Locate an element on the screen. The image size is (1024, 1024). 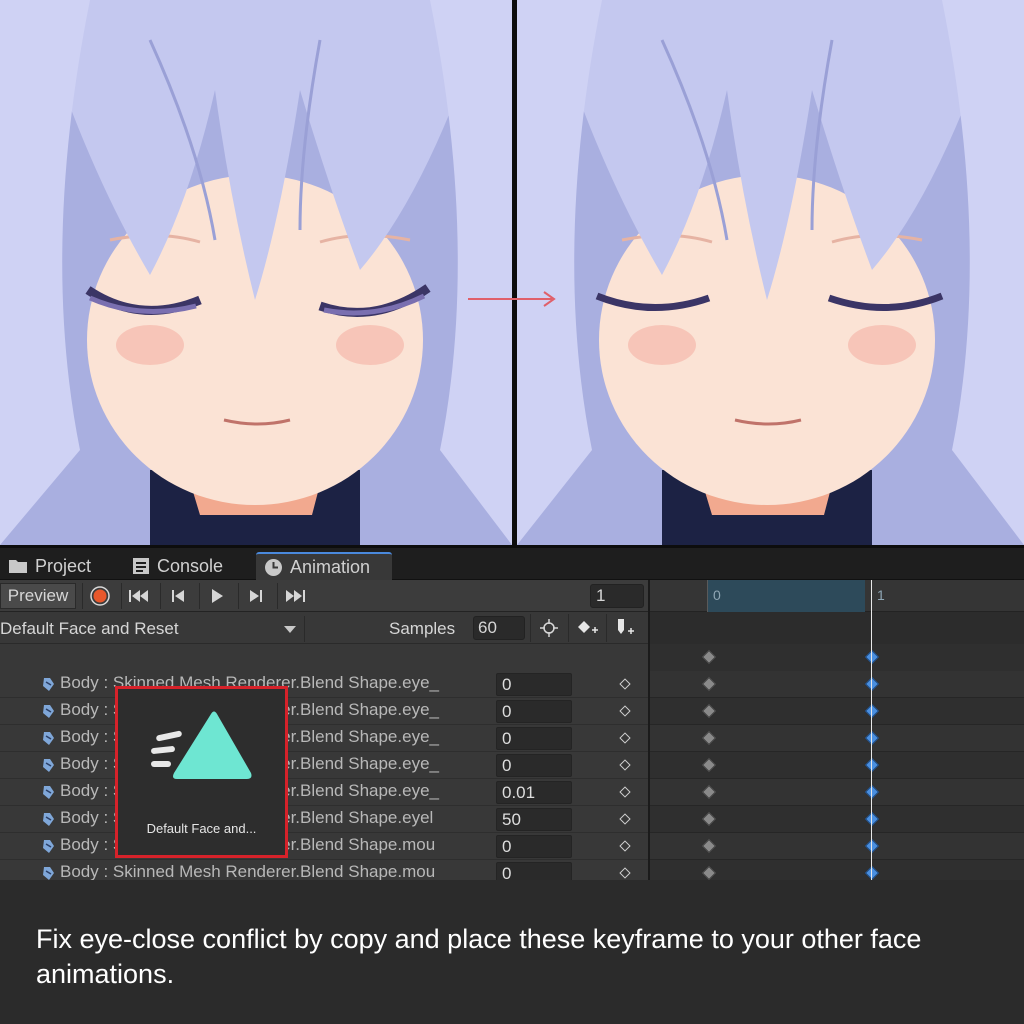
previous-keyframe-button is located at coordinates (177, 596).